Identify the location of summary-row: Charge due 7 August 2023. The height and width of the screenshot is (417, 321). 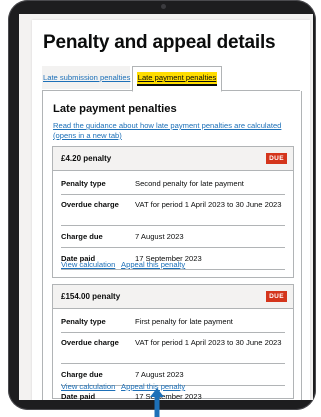
(173, 237).